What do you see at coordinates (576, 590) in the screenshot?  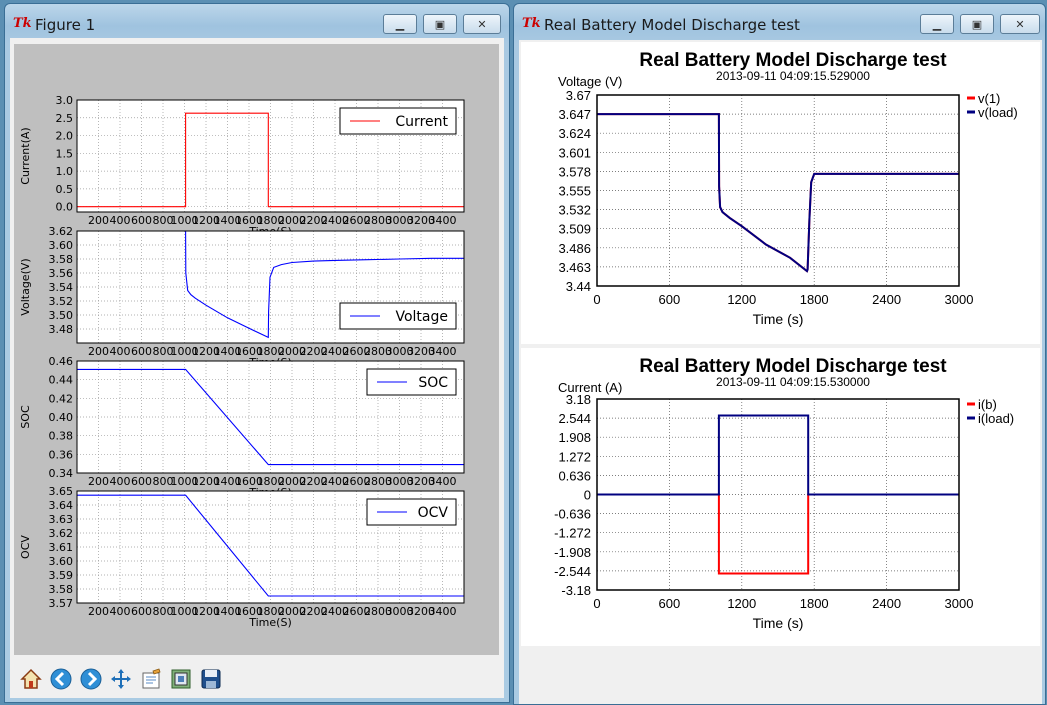 I see `current_test-ytick-label: -3.18` at bounding box center [576, 590].